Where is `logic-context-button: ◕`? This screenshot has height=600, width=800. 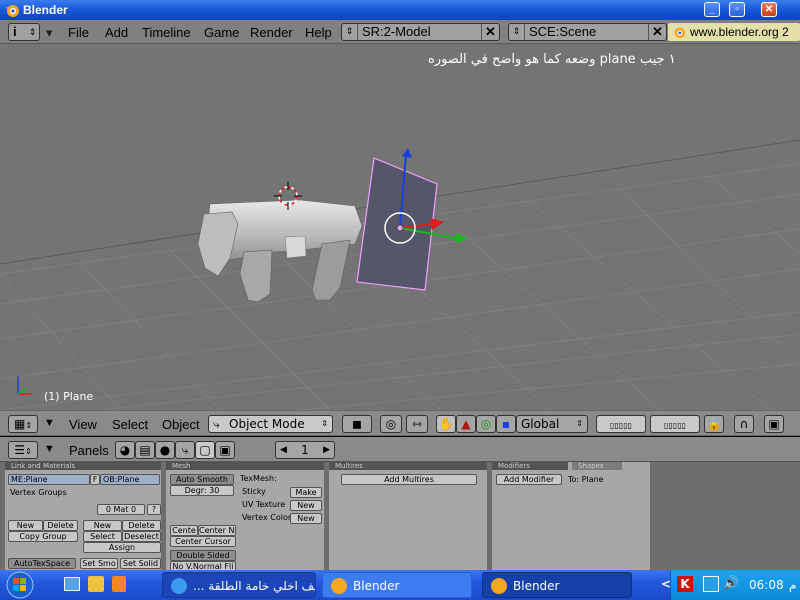 logic-context-button: ◕ is located at coordinates (125, 450).